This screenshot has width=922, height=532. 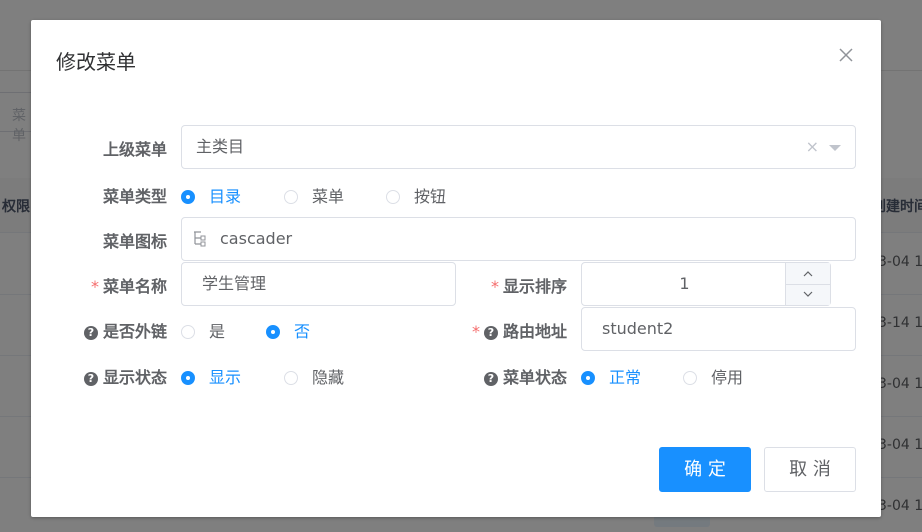 I want to click on menu-icon-label: 菜单图标, so click(x=135, y=240).